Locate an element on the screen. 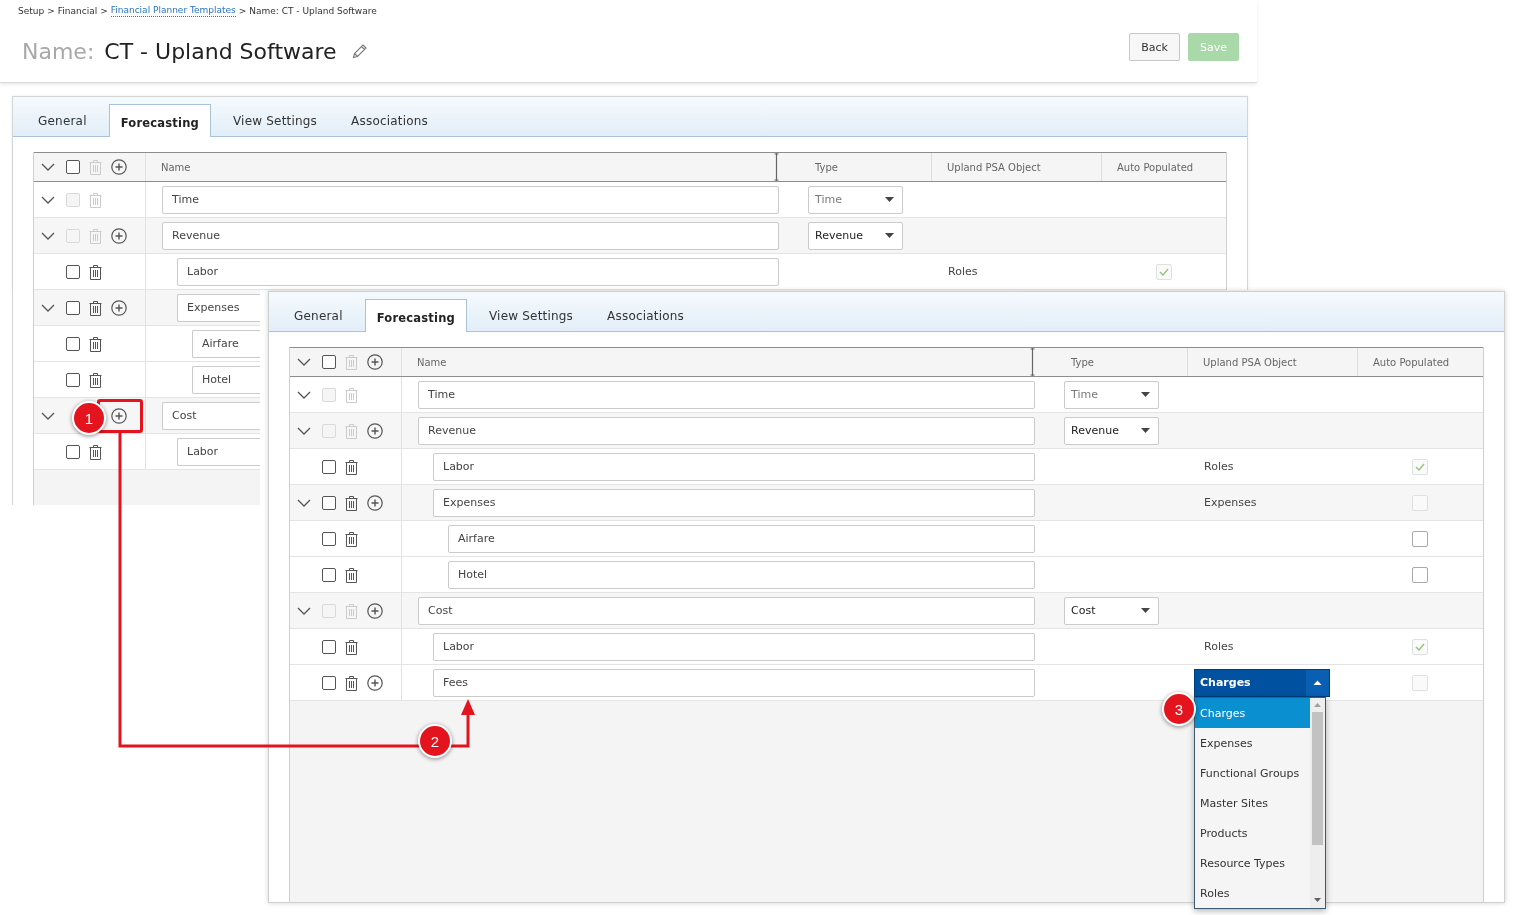 Image resolution: width=1529 pixels, height=915 pixels. scrollbar is located at coordinates (1317, 803).